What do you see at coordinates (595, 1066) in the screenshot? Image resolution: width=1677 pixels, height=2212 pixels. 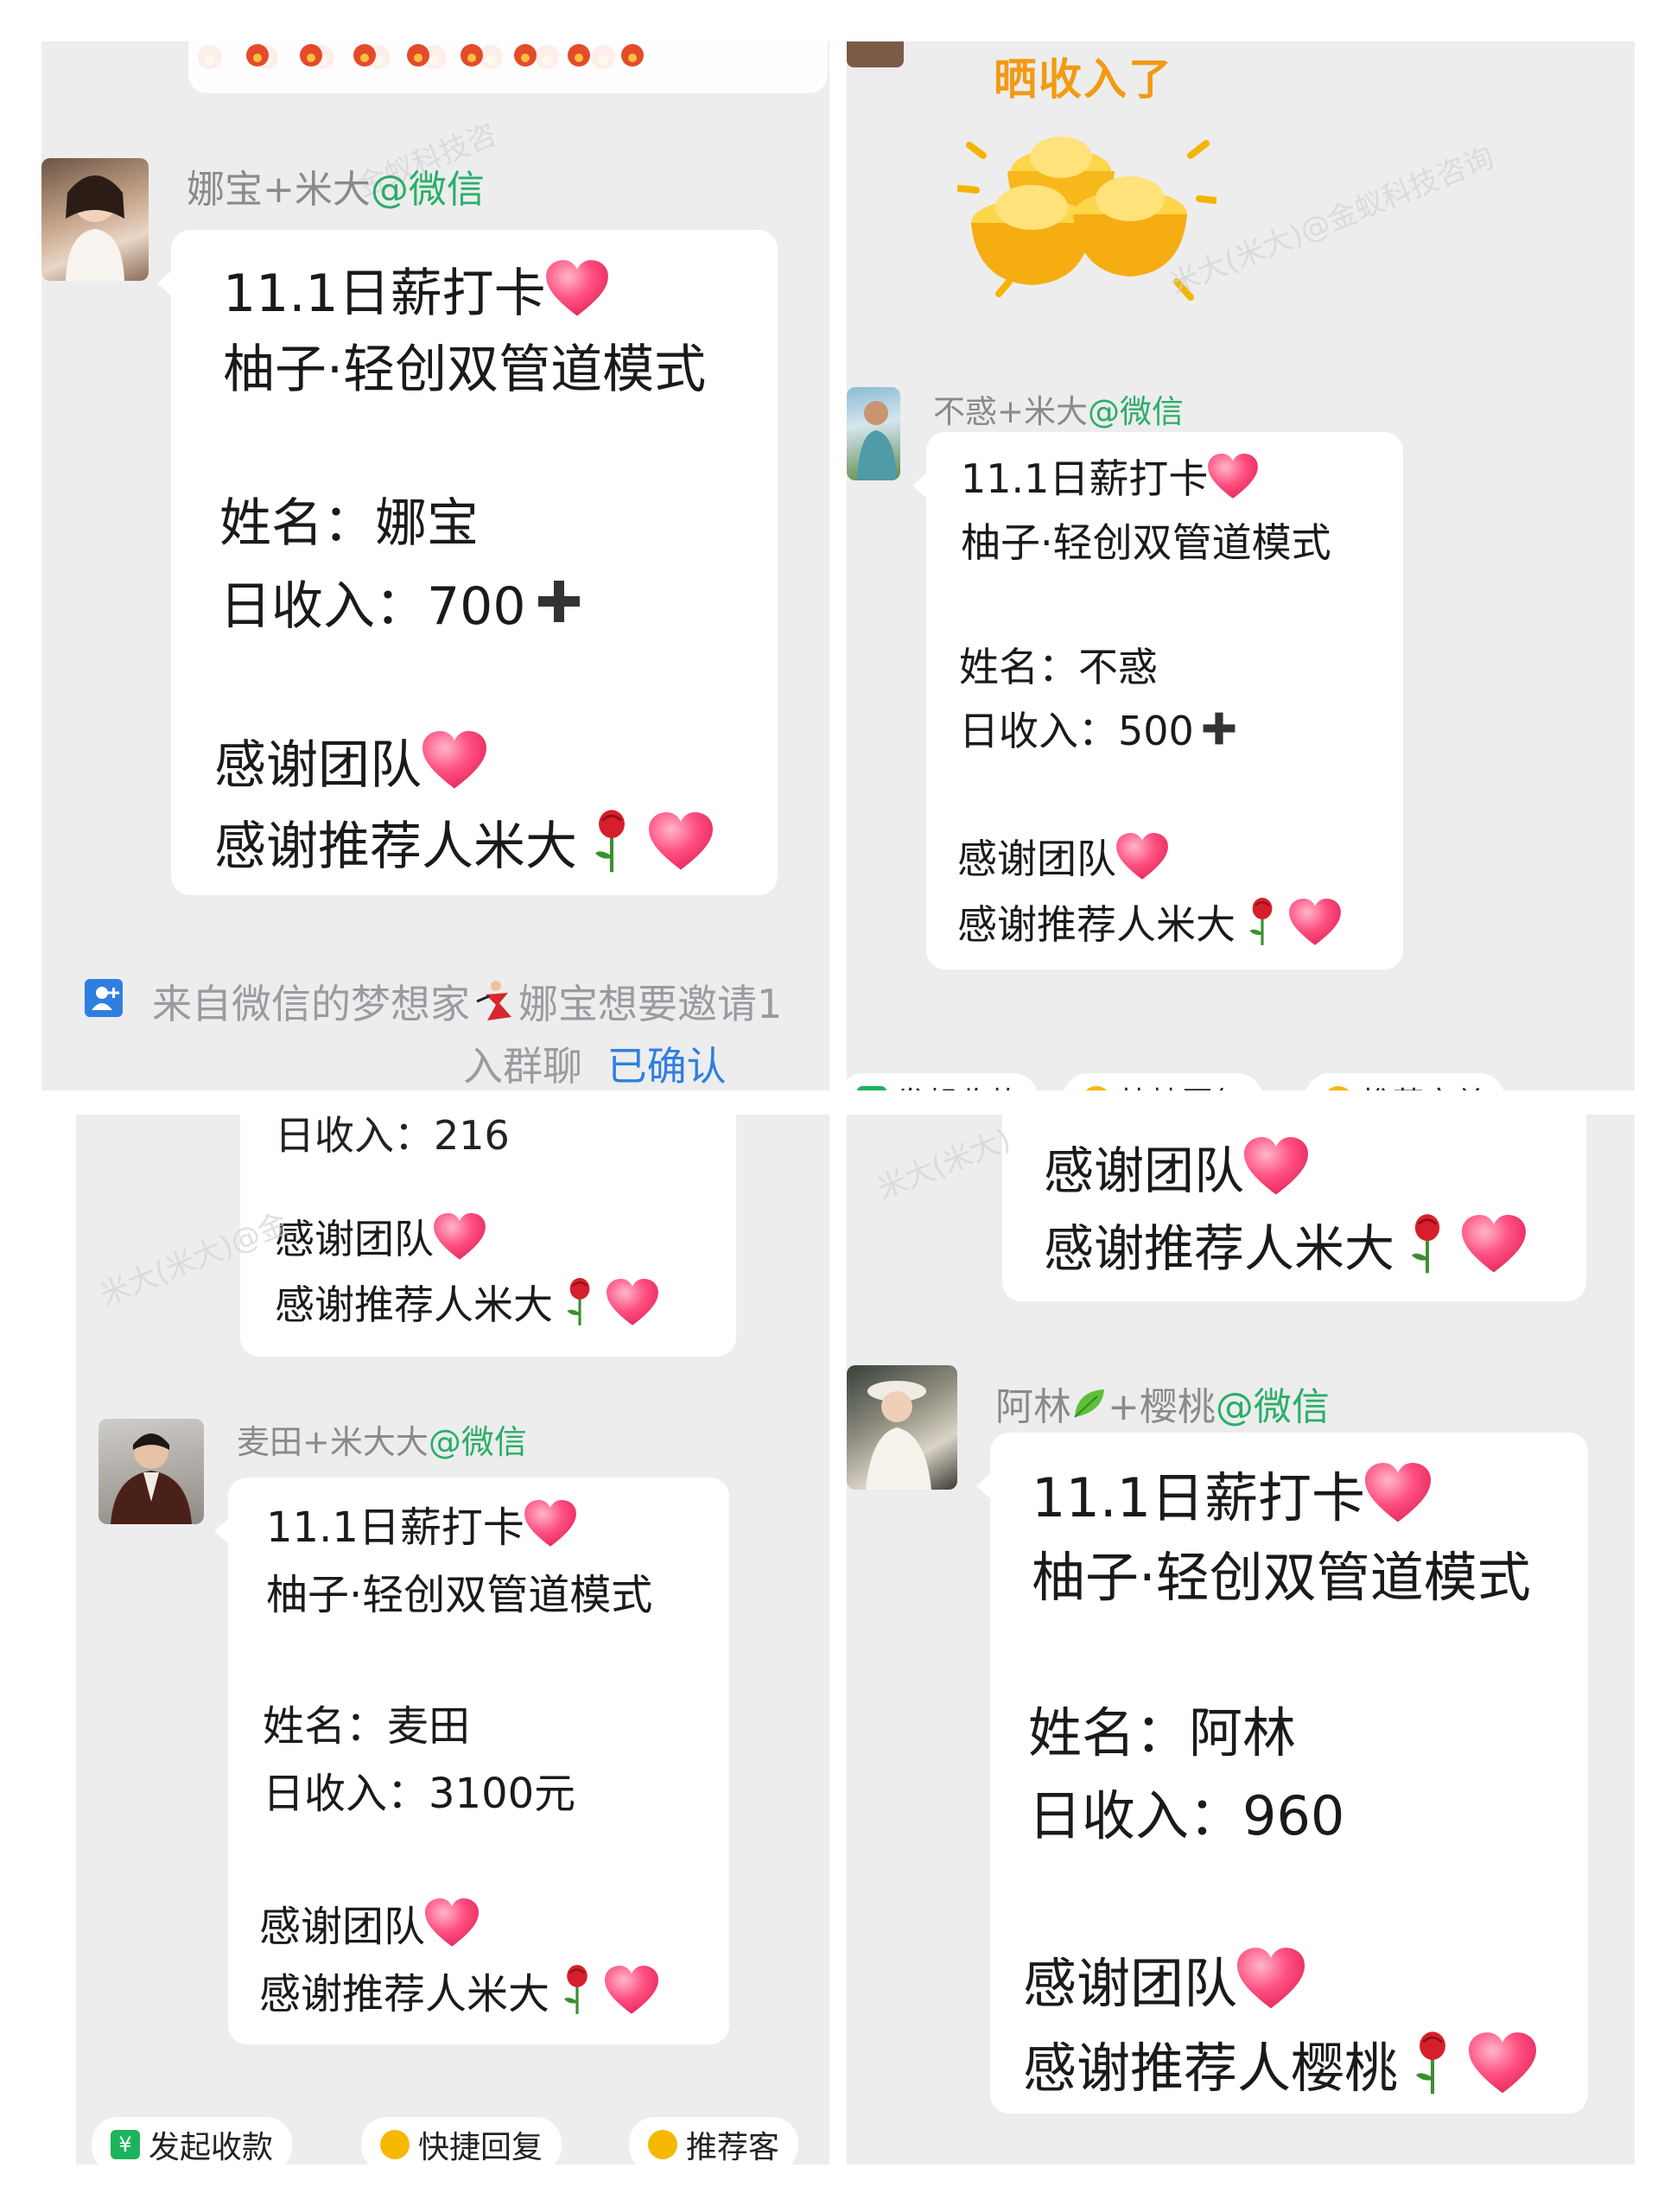 I see `system-note-line2: 入群聊 已确认` at bounding box center [595, 1066].